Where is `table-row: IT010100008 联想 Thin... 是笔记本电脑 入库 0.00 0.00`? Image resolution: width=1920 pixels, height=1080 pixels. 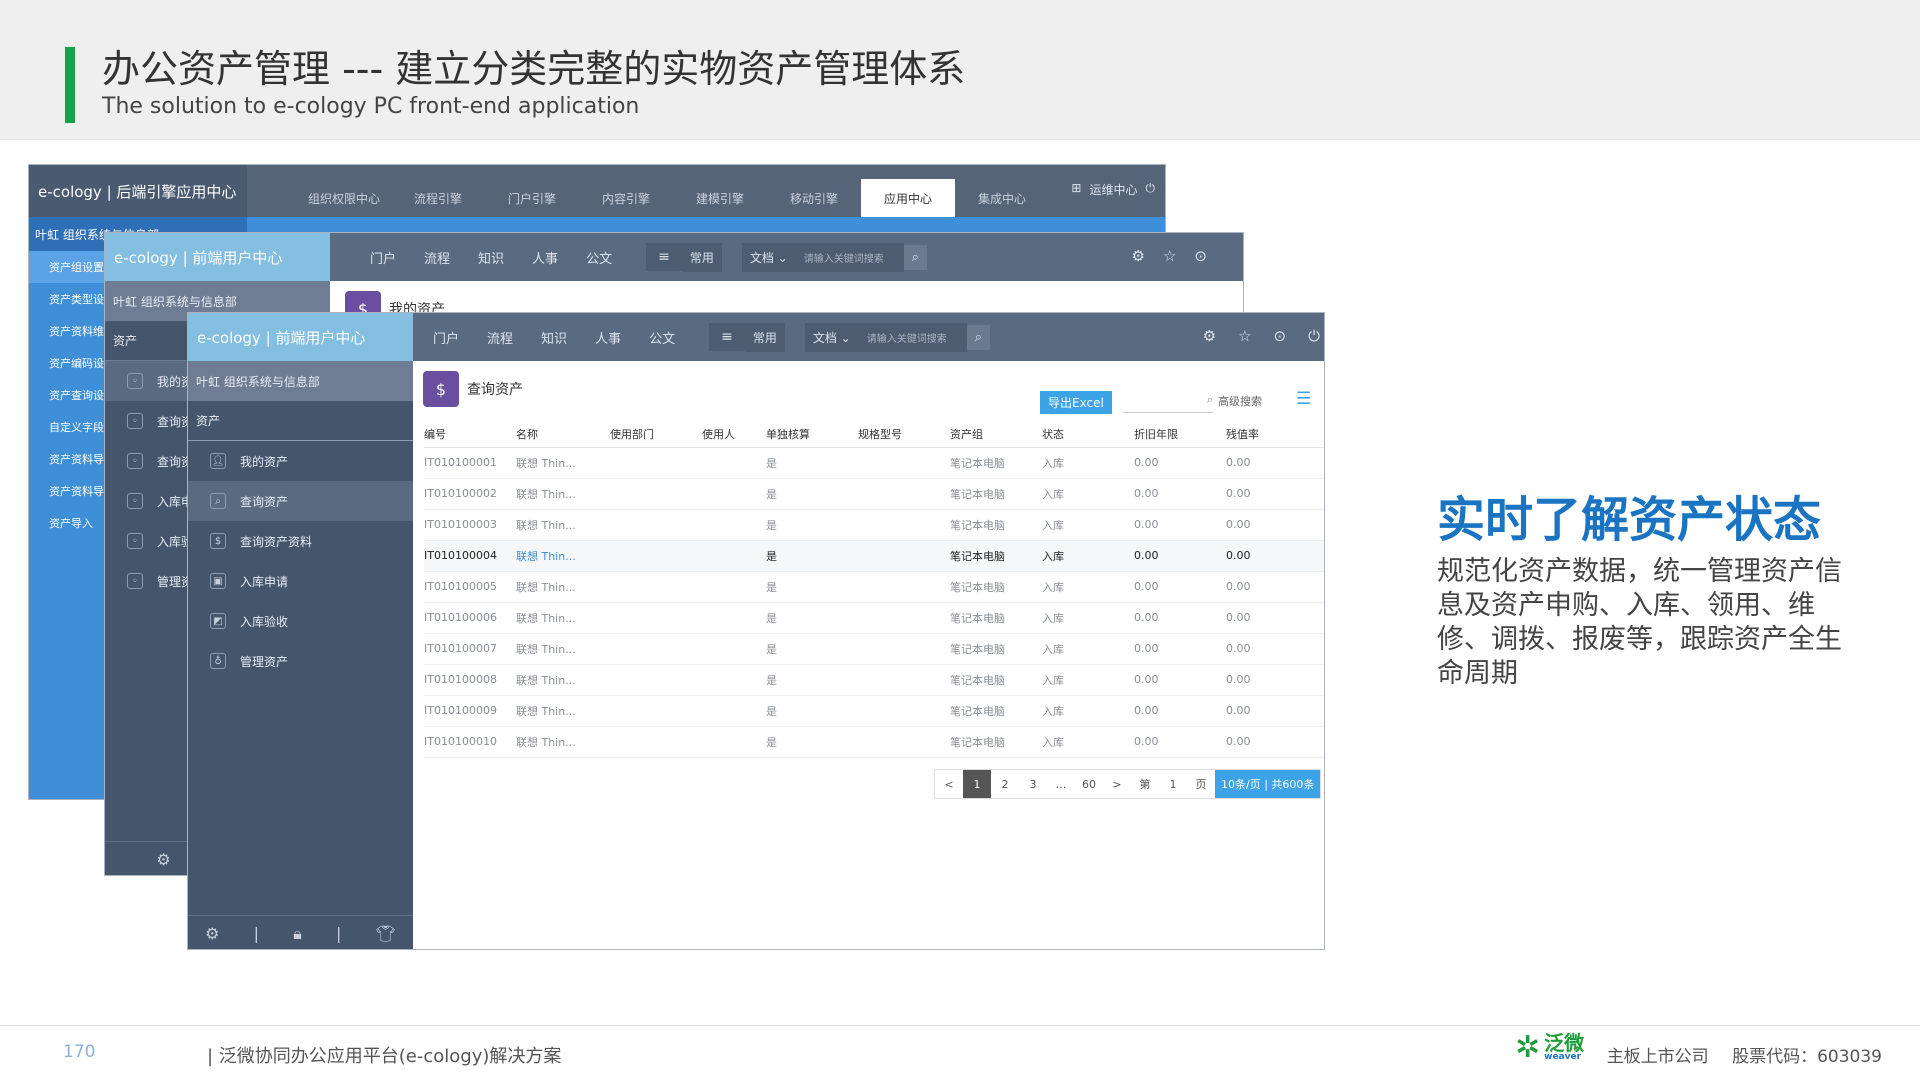 table-row: IT010100008 联想 Thin... 是笔记本电脑 入库 0.00 0.00 is located at coordinates (874, 680).